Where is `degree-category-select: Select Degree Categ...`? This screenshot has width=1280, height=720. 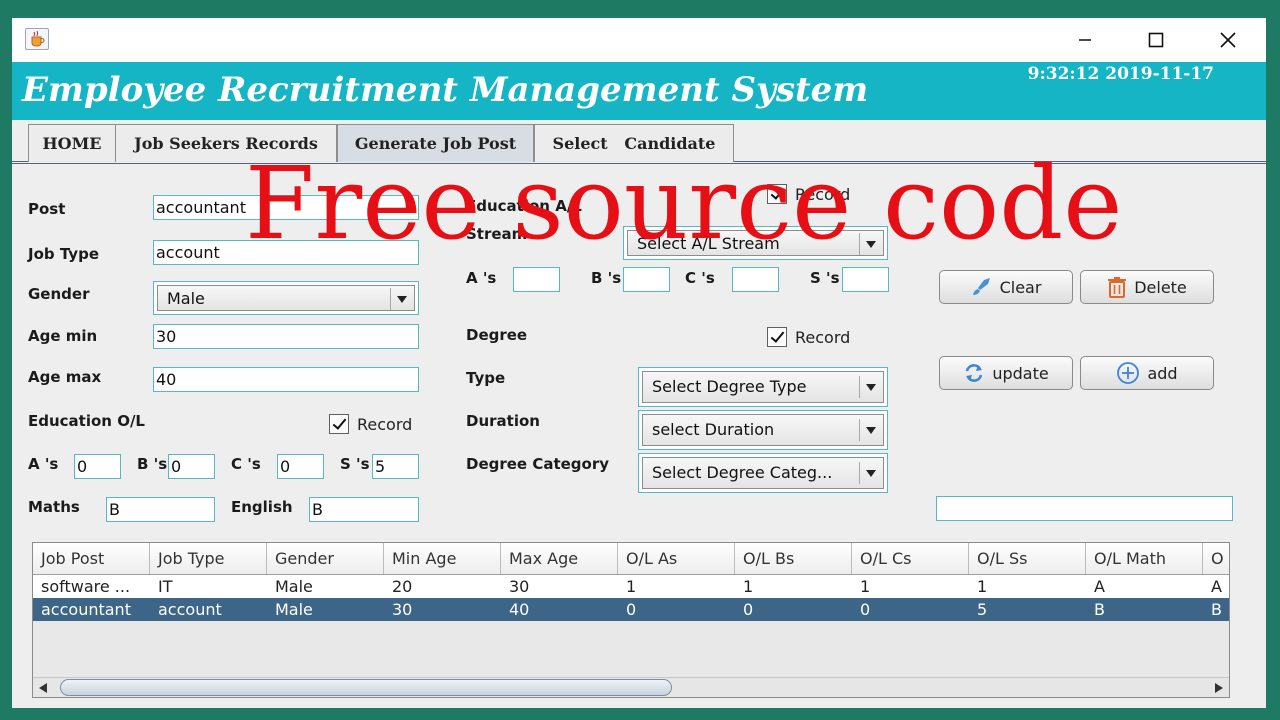
degree-category-select: Select Degree Categ... is located at coordinates (763, 473).